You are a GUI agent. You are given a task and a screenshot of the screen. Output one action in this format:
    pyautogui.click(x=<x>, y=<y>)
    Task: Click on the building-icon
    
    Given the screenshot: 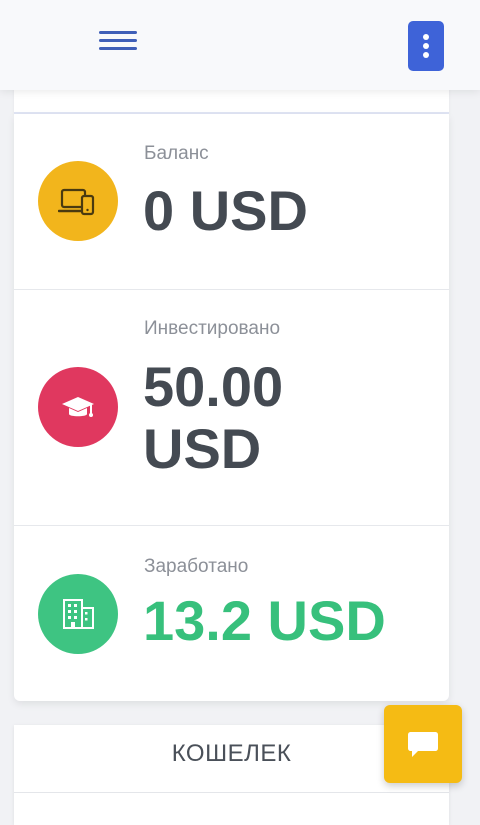 What is the action you would take?
    pyautogui.click(x=78, y=614)
    